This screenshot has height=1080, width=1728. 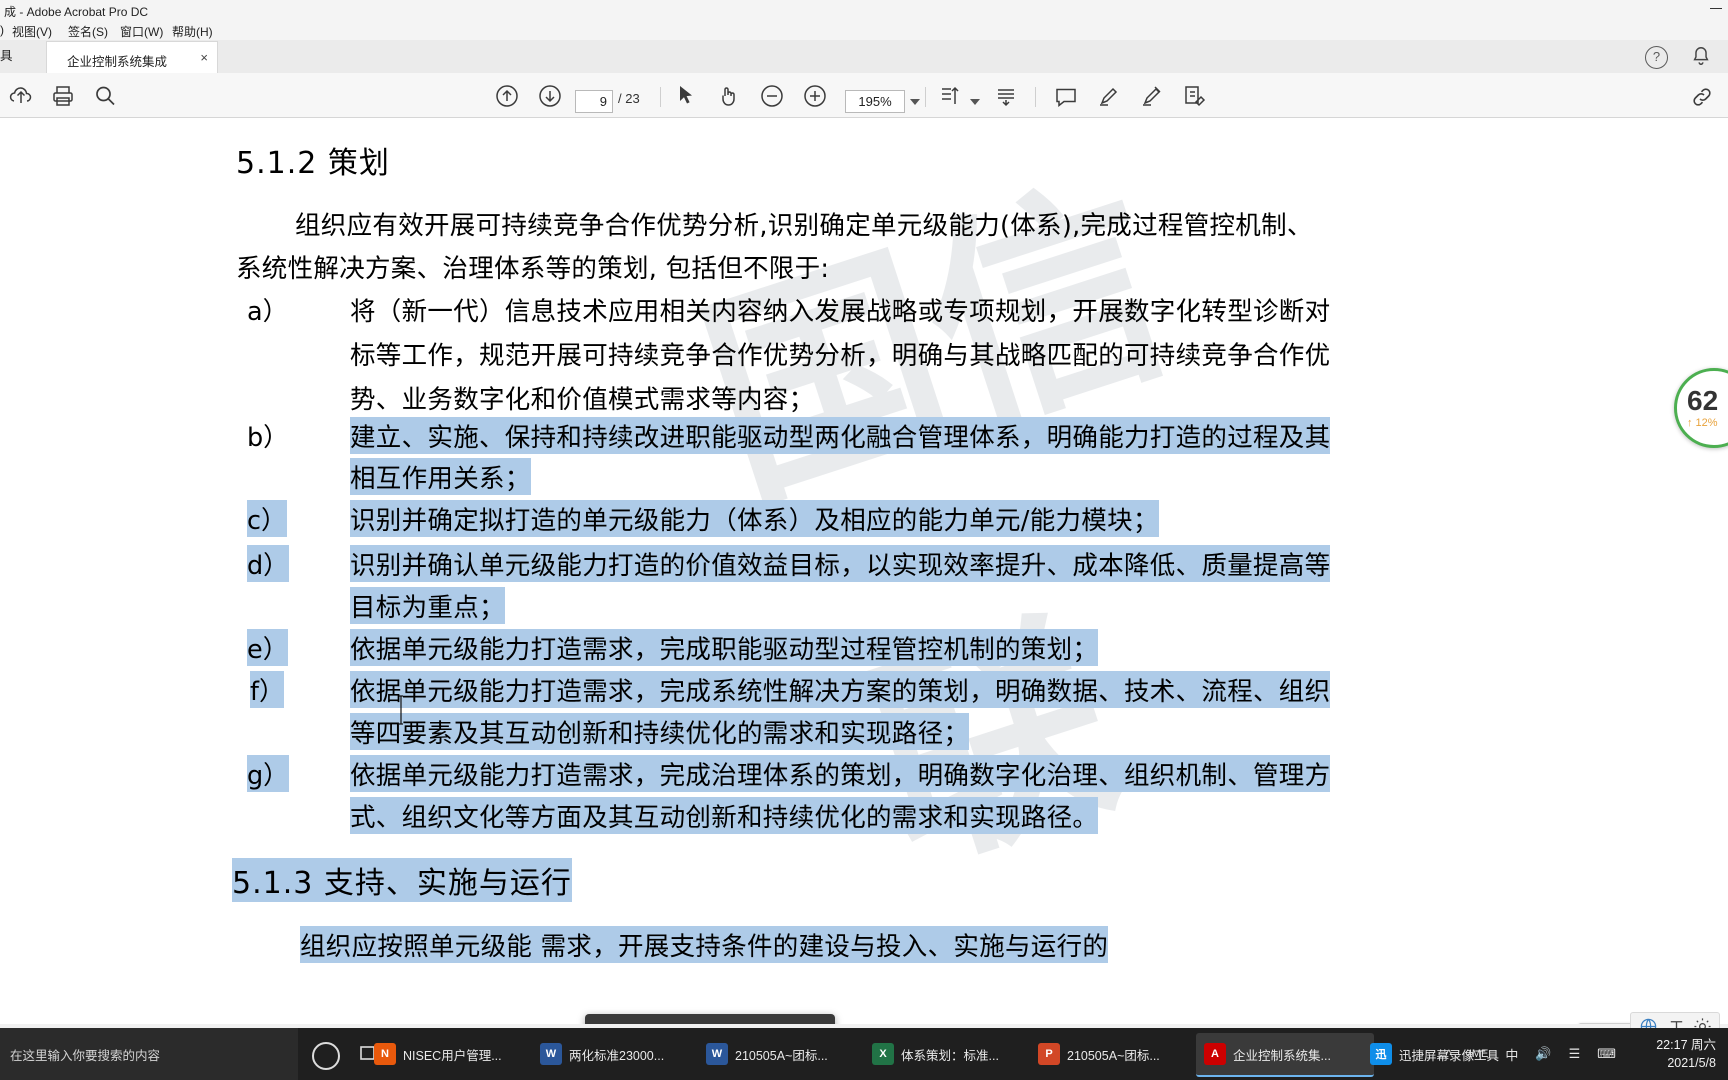 What do you see at coordinates (915, 102) in the screenshot?
I see `chevron-down-icon` at bounding box center [915, 102].